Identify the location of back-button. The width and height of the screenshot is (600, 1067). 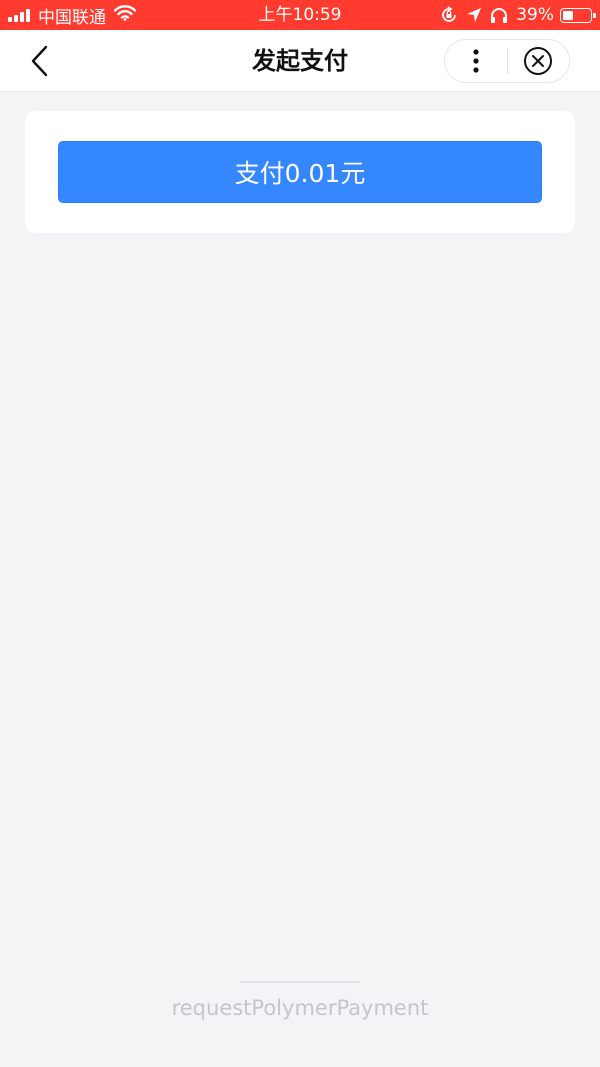
(40, 61).